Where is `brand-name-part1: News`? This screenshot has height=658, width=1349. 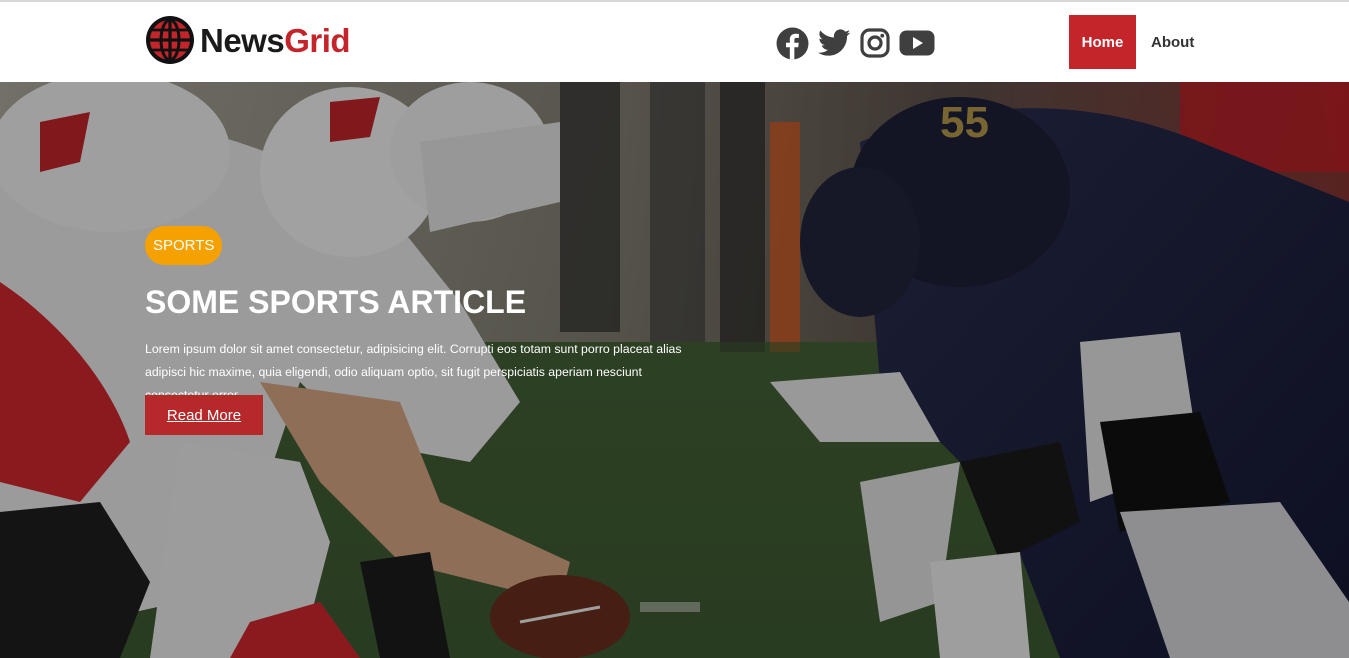
brand-name-part1: News is located at coordinates (242, 40).